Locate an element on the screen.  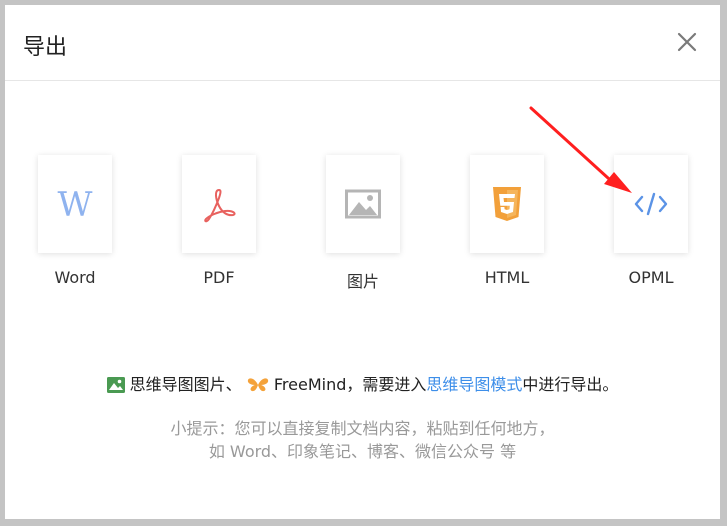
export-opml-option: OPML is located at coordinates (651, 221).